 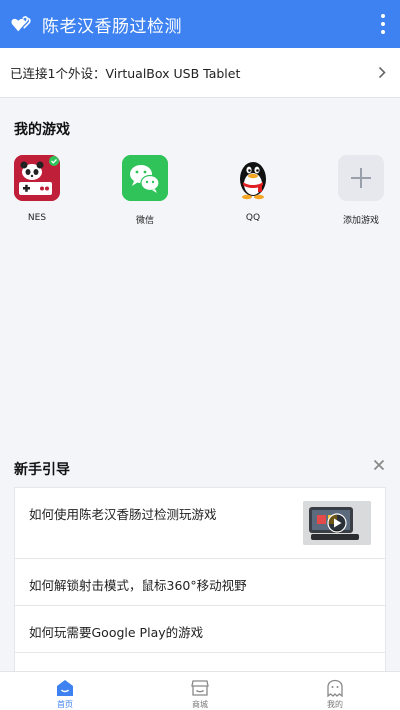 What do you see at coordinates (42, 130) in the screenshot?
I see `my-games-title: 我的游戏` at bounding box center [42, 130].